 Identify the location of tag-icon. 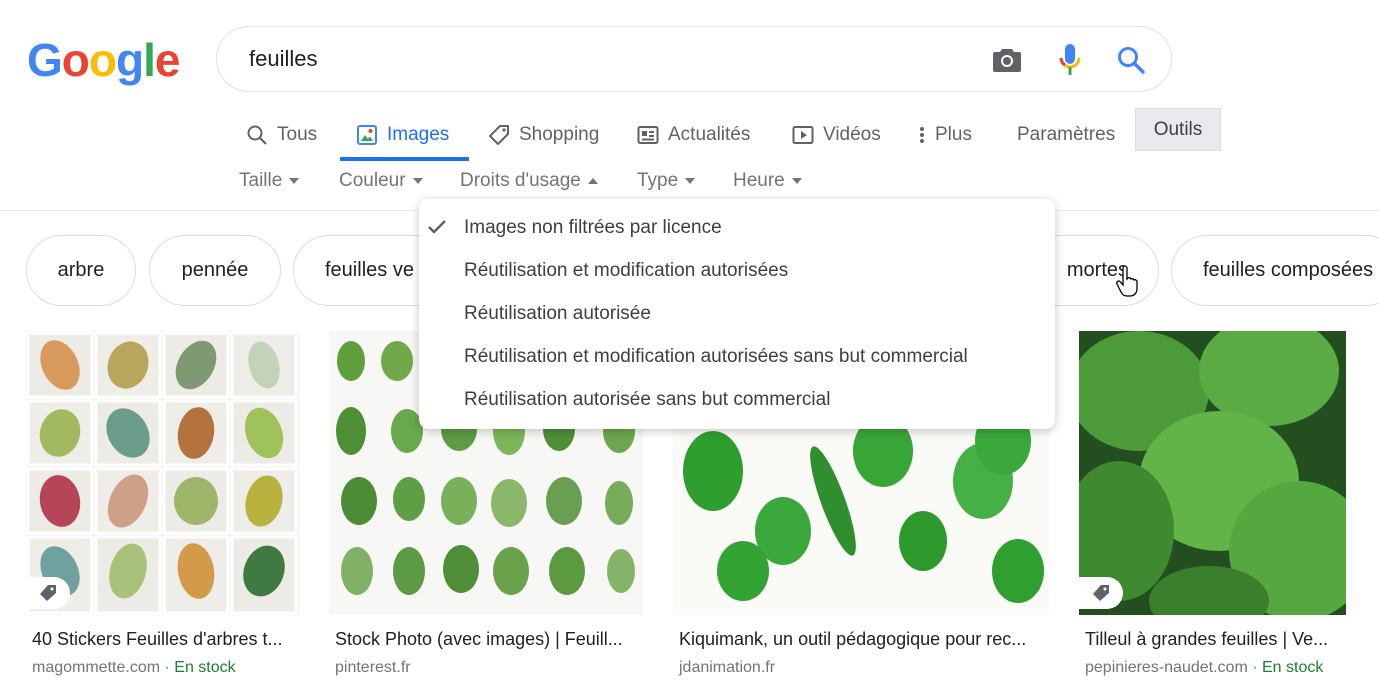
(499, 135).